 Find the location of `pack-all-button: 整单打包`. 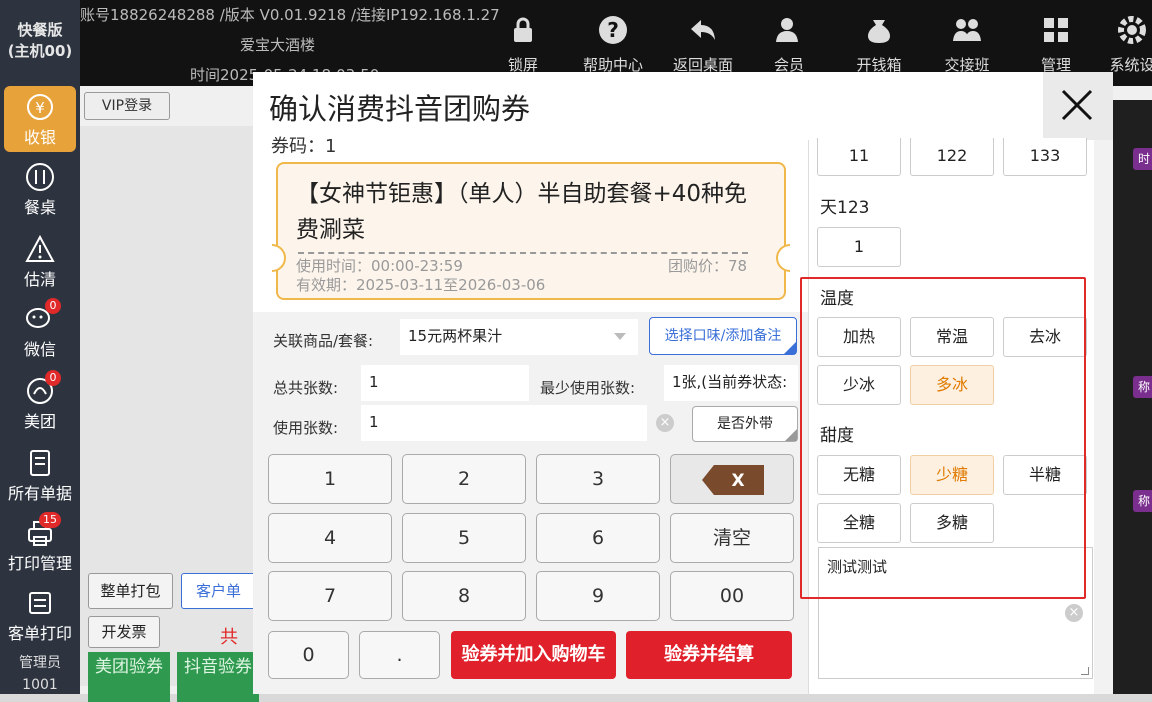

pack-all-button: 整单打包 is located at coordinates (130, 591).